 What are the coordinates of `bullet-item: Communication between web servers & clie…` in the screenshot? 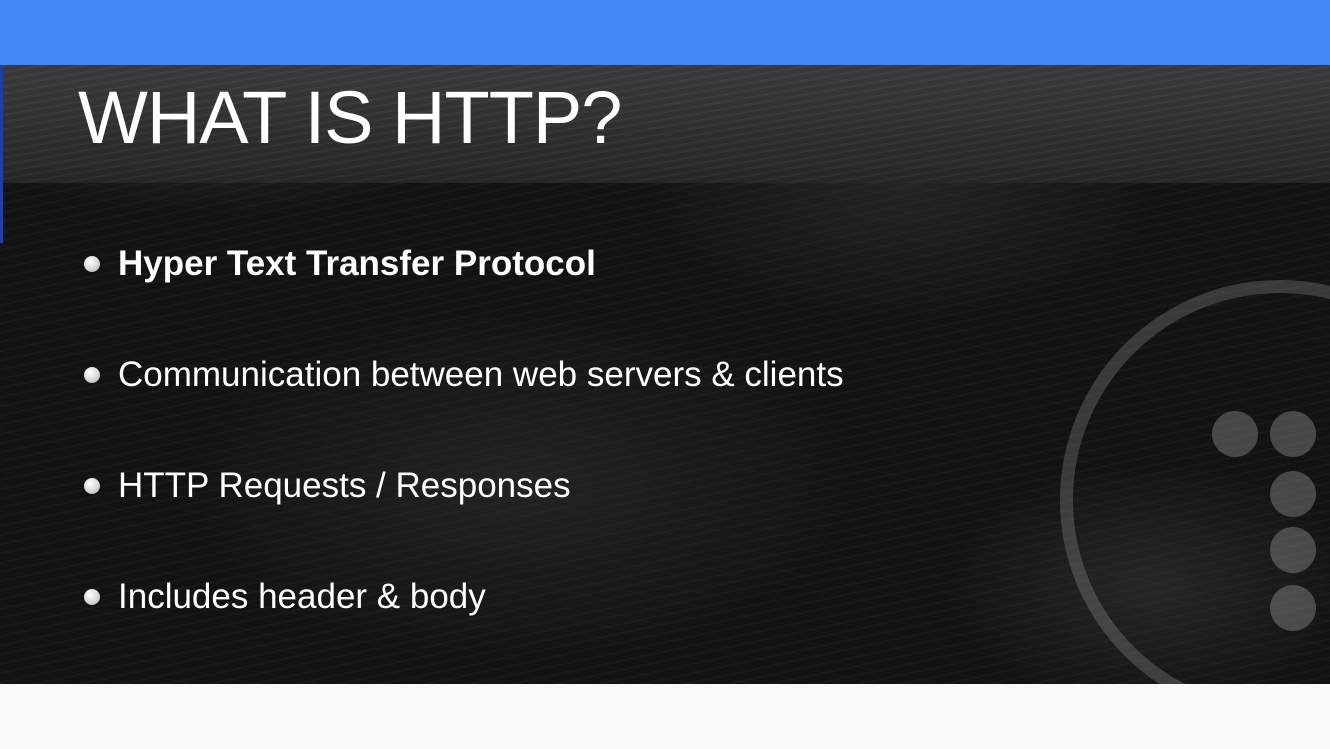 It's located at (464, 375).